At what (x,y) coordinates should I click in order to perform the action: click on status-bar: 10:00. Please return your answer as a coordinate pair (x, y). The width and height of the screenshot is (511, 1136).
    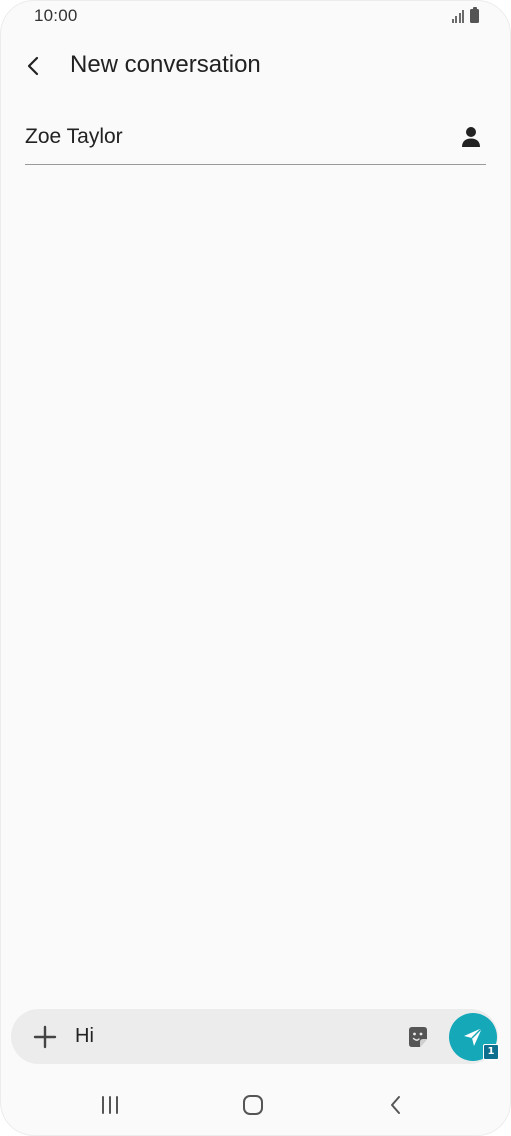
    Looking at the image, I should click on (255, 17).